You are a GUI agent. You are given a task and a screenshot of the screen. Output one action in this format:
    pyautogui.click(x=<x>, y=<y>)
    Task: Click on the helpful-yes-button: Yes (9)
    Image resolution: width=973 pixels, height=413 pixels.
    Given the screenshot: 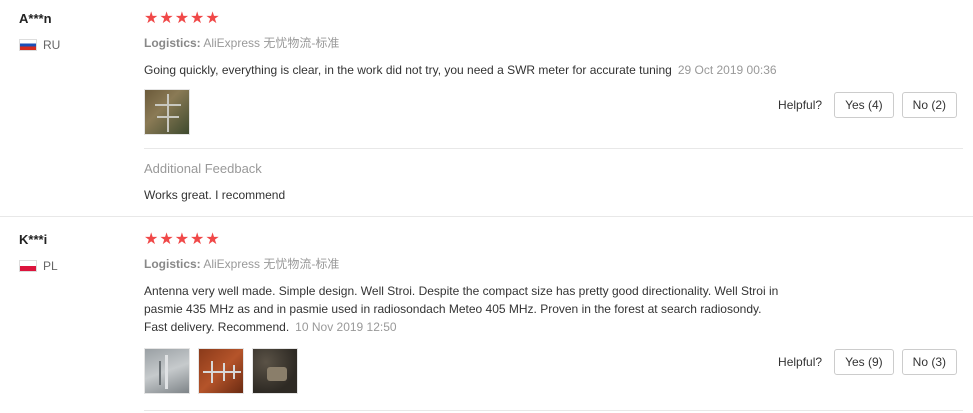 What is the action you would take?
    pyautogui.click(x=864, y=362)
    